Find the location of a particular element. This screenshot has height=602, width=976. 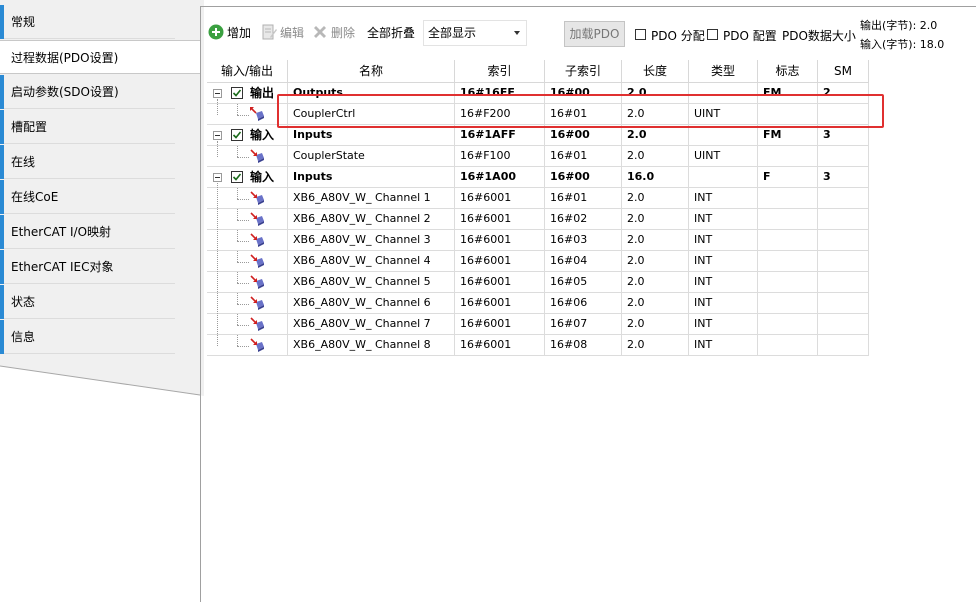

load-pdo-button: 加载PDO is located at coordinates (594, 34).